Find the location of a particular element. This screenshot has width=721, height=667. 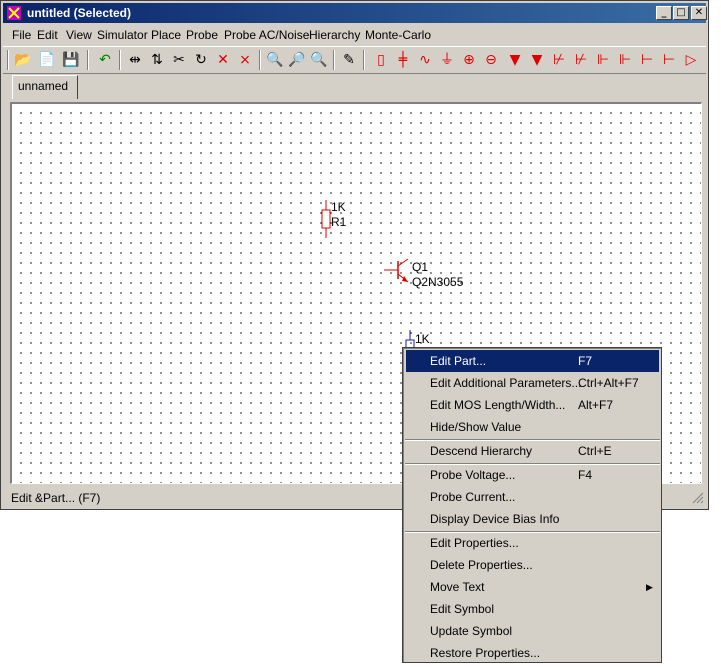

delete-wire-icon: ✕ is located at coordinates (223, 60).